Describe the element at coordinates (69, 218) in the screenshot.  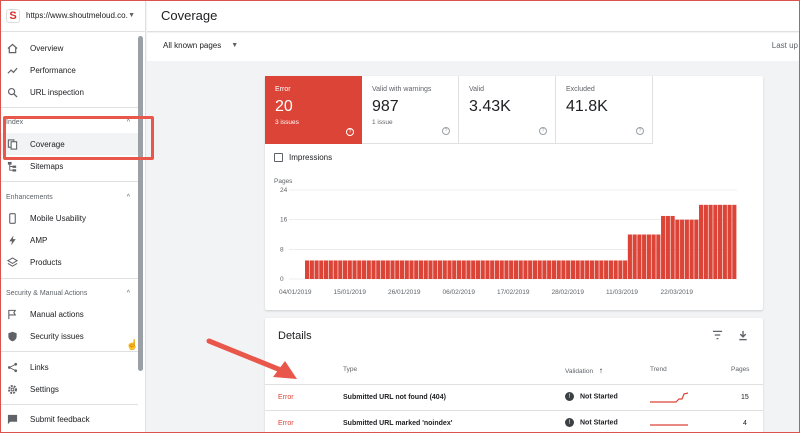
I see `sidebar-item-mobile-usability: Mobile Usability` at that location.